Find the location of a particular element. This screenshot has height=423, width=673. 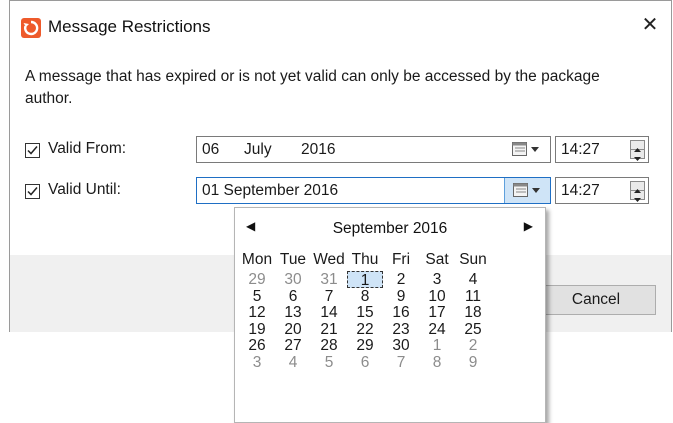

calendar-day: 25 is located at coordinates (473, 329).